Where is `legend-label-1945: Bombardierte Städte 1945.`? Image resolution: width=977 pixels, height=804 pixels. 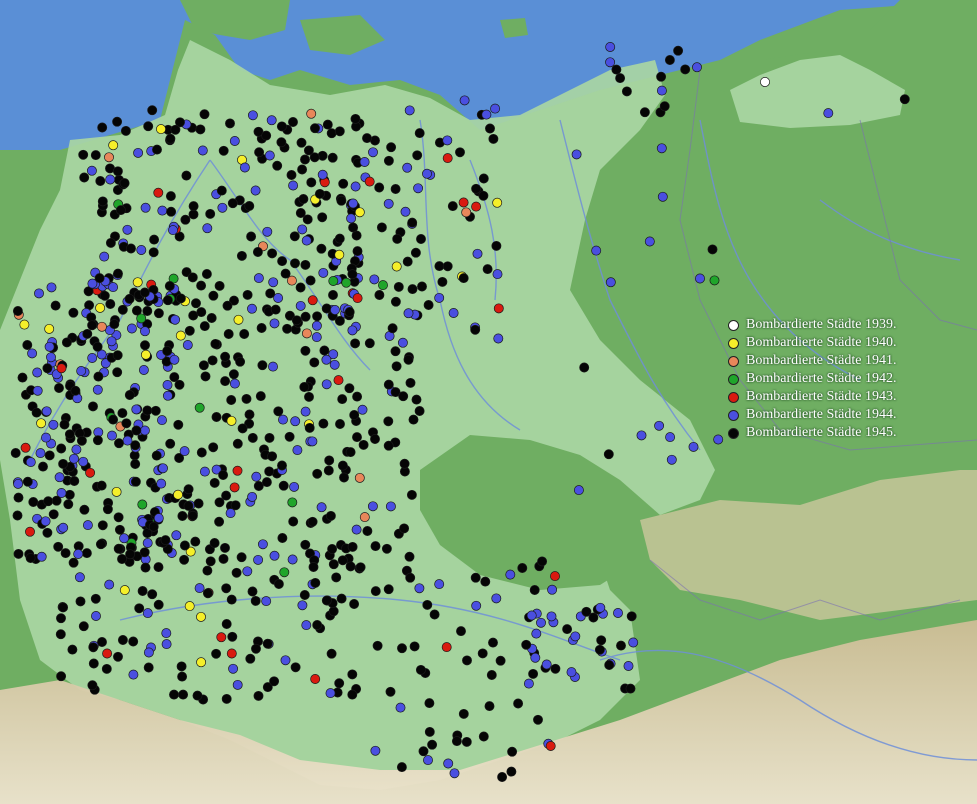 legend-label-1945: Bombardierte Städte 1945. is located at coordinates (821, 432).